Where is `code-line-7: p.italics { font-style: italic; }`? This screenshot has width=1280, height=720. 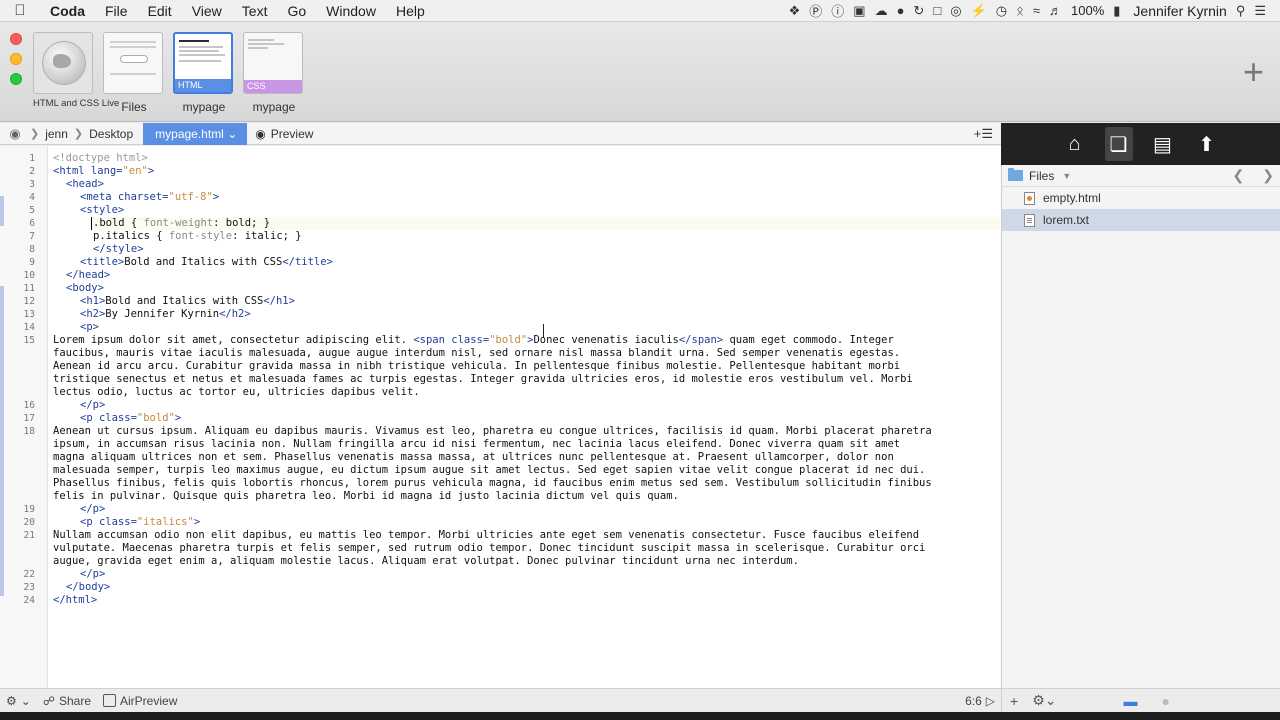 code-line-7: p.italics { font-style: italic; } is located at coordinates (197, 236).